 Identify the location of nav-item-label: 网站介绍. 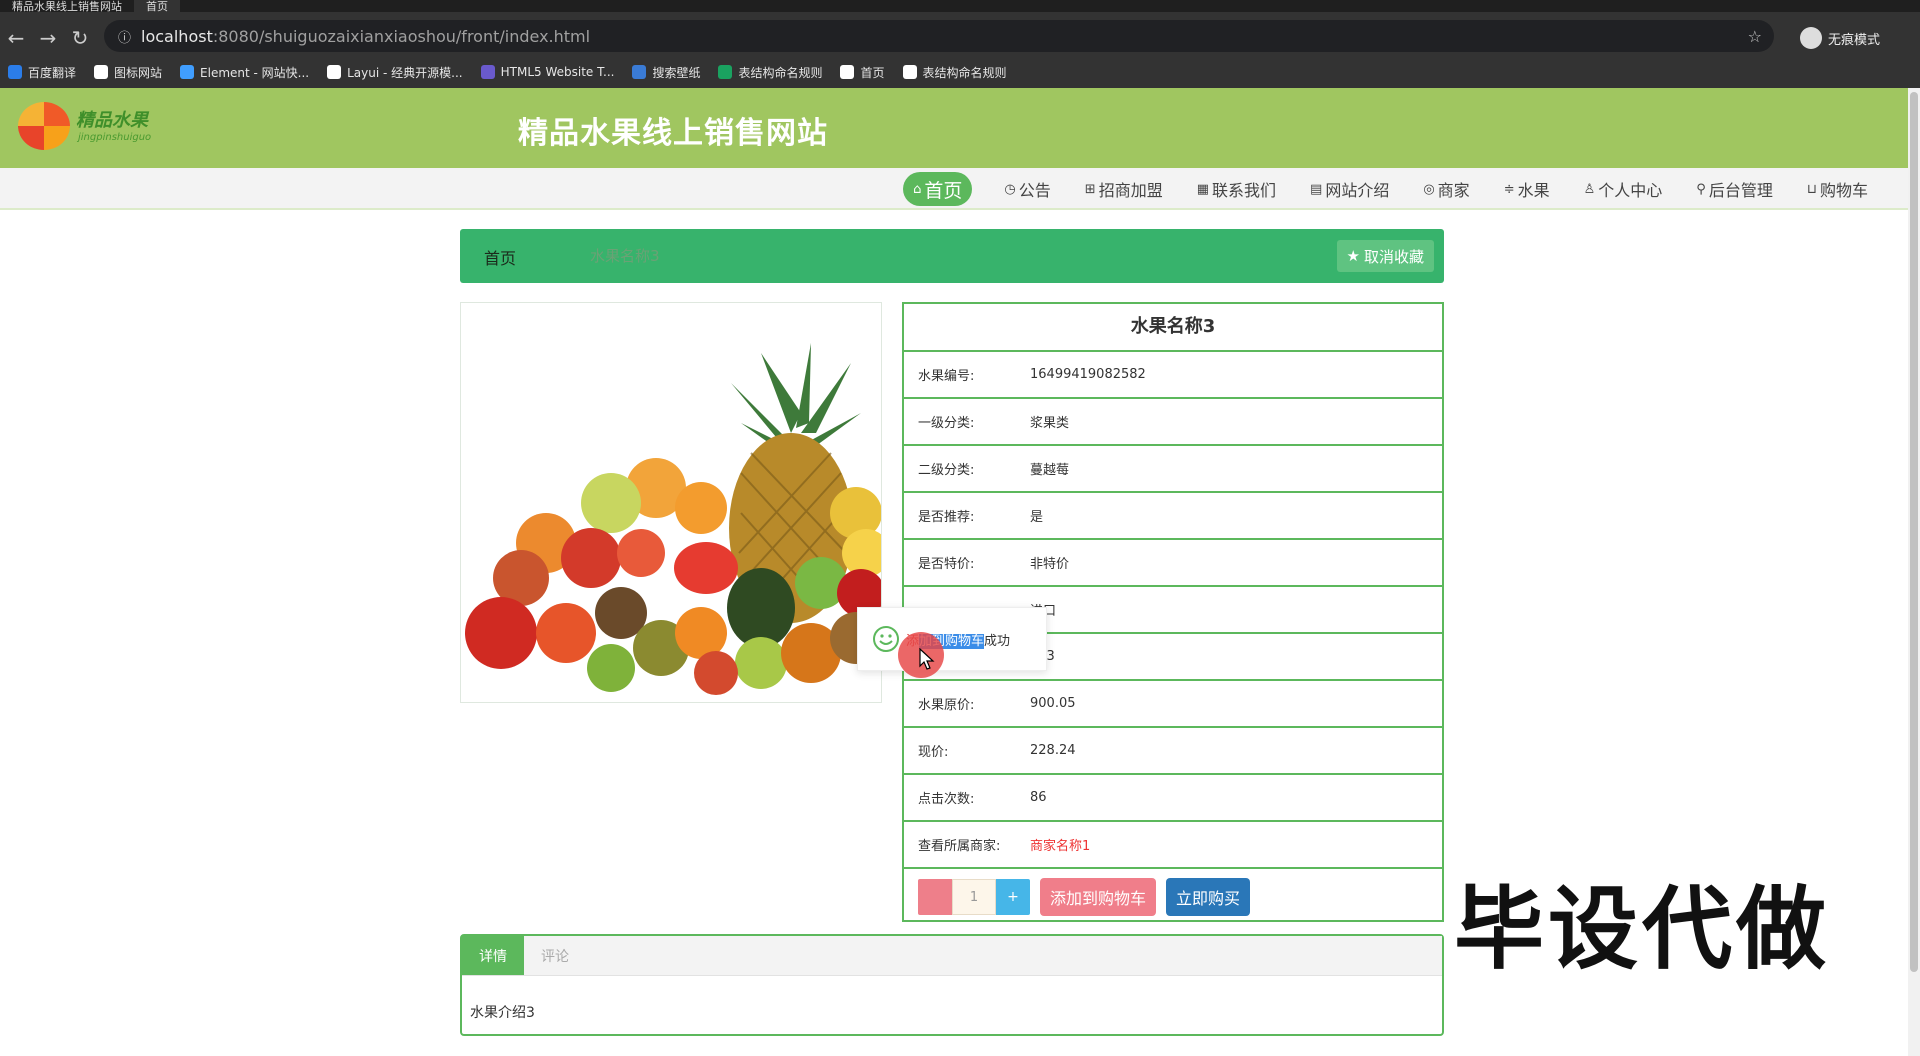
(1357, 190).